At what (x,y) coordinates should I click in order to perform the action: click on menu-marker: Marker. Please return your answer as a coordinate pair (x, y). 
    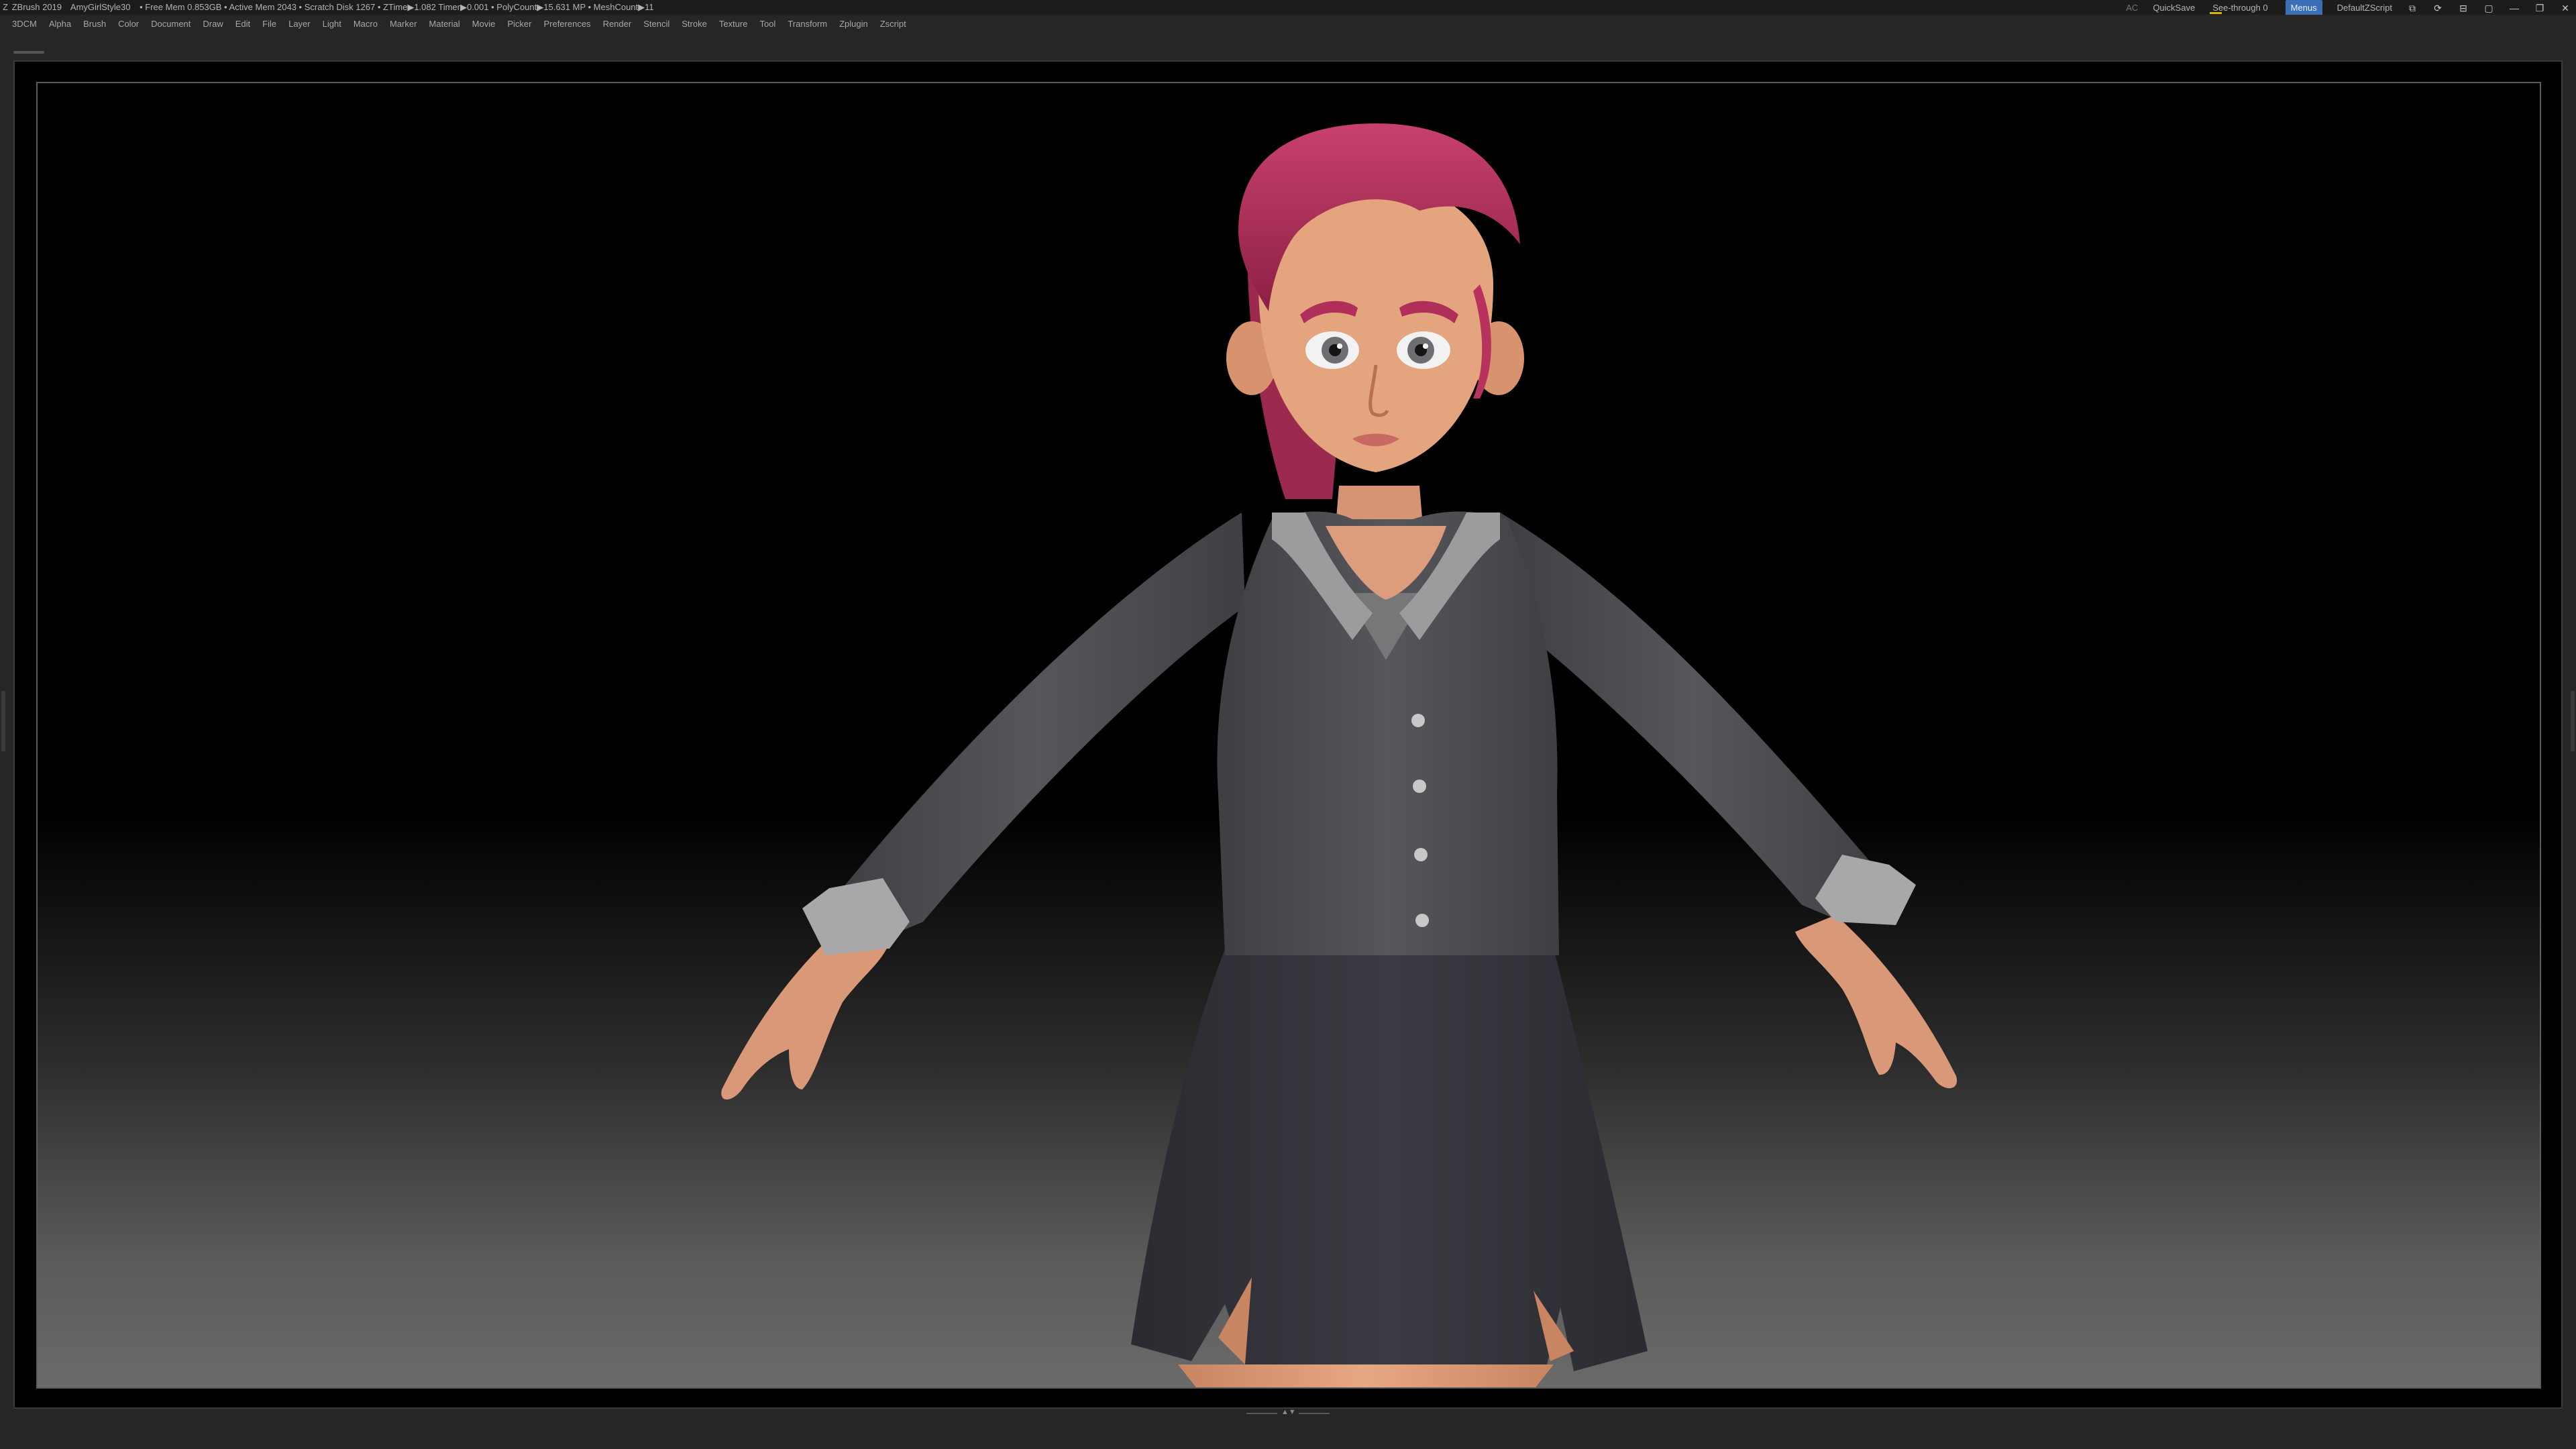
    Looking at the image, I should click on (403, 24).